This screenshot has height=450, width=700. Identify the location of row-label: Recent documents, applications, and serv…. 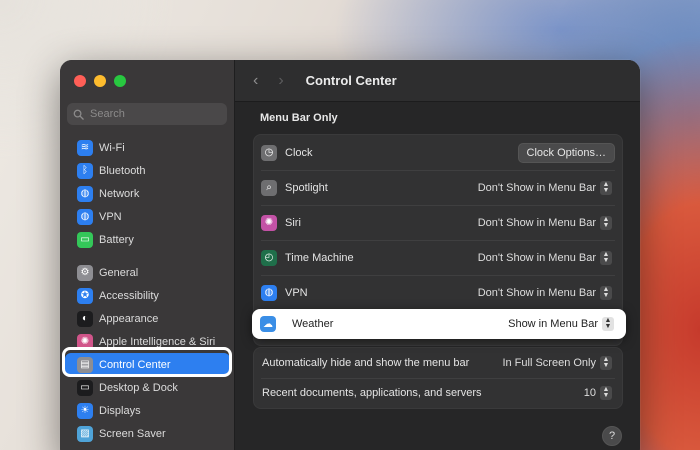
(372, 393).